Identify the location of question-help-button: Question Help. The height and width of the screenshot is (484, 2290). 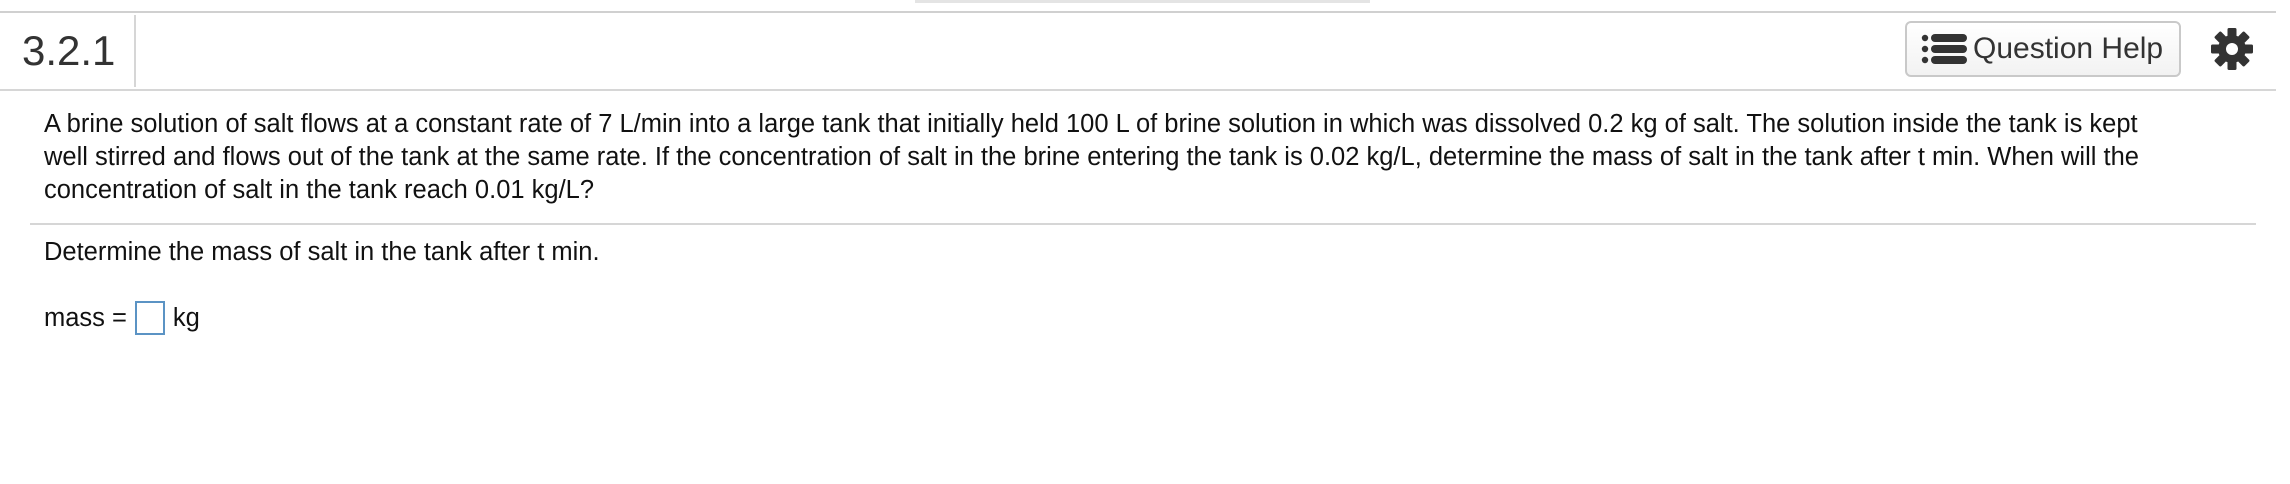
(2043, 49).